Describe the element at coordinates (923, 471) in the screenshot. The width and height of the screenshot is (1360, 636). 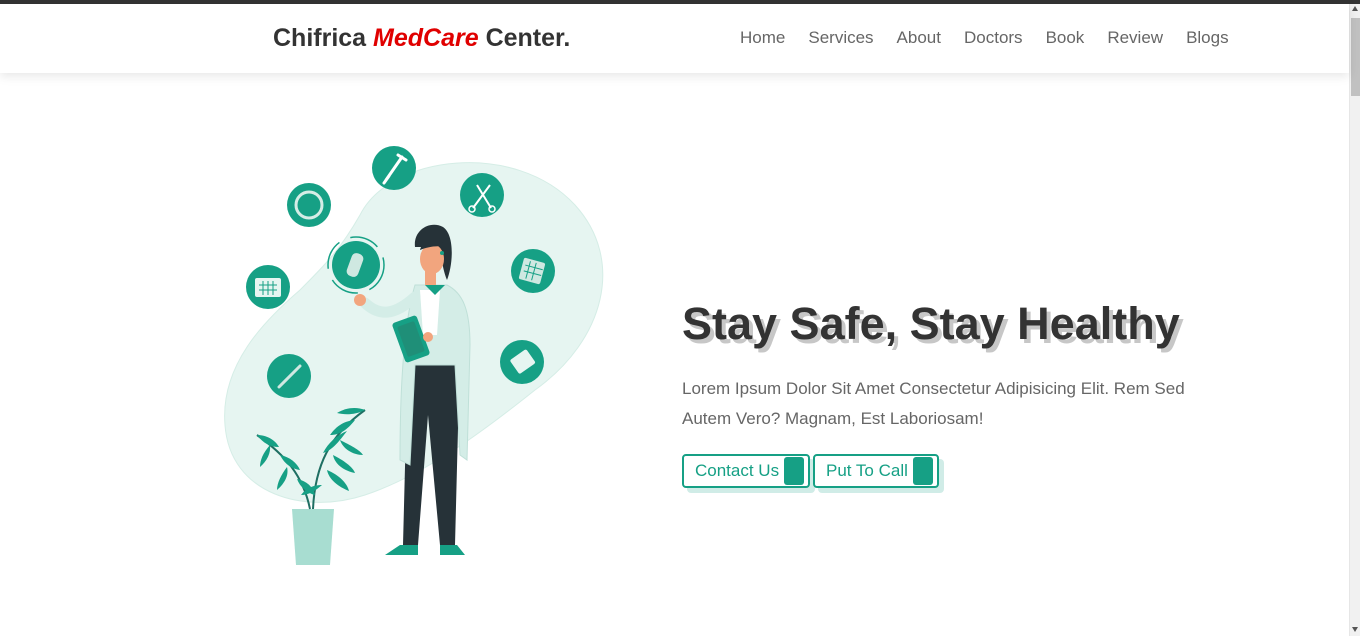
I see `put-to-call-chip-icon` at that location.